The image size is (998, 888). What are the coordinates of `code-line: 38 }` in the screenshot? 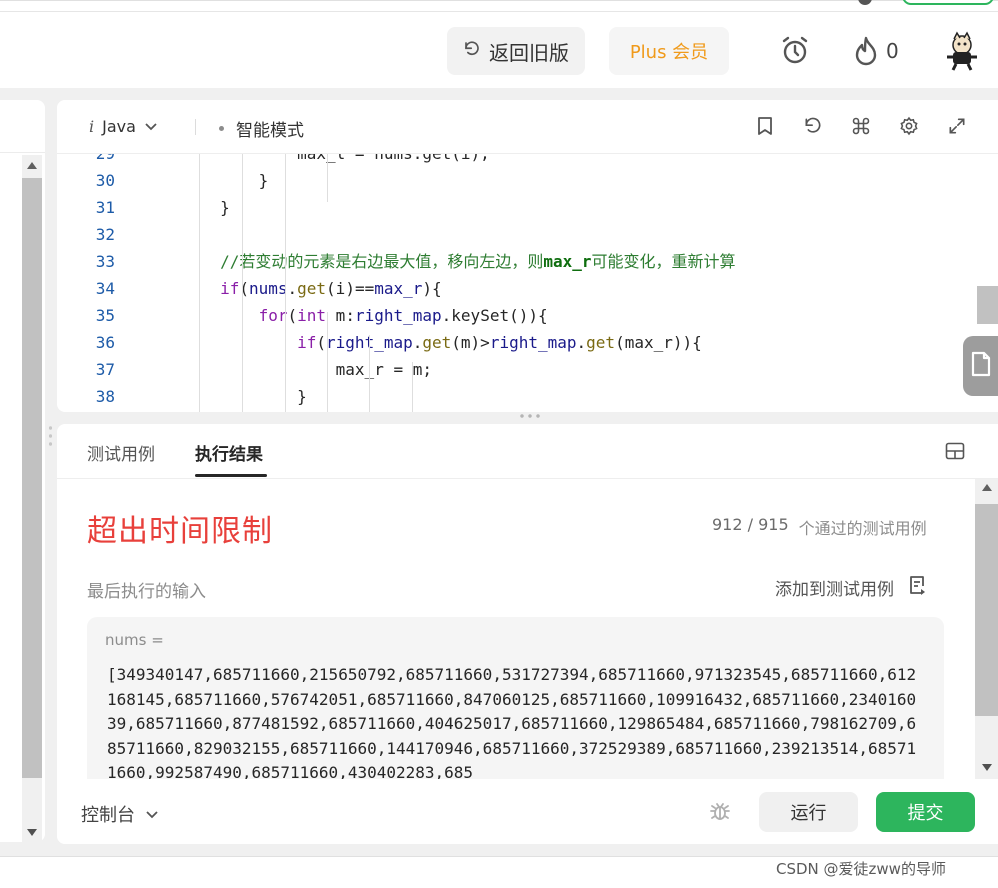 It's located at (517, 396).